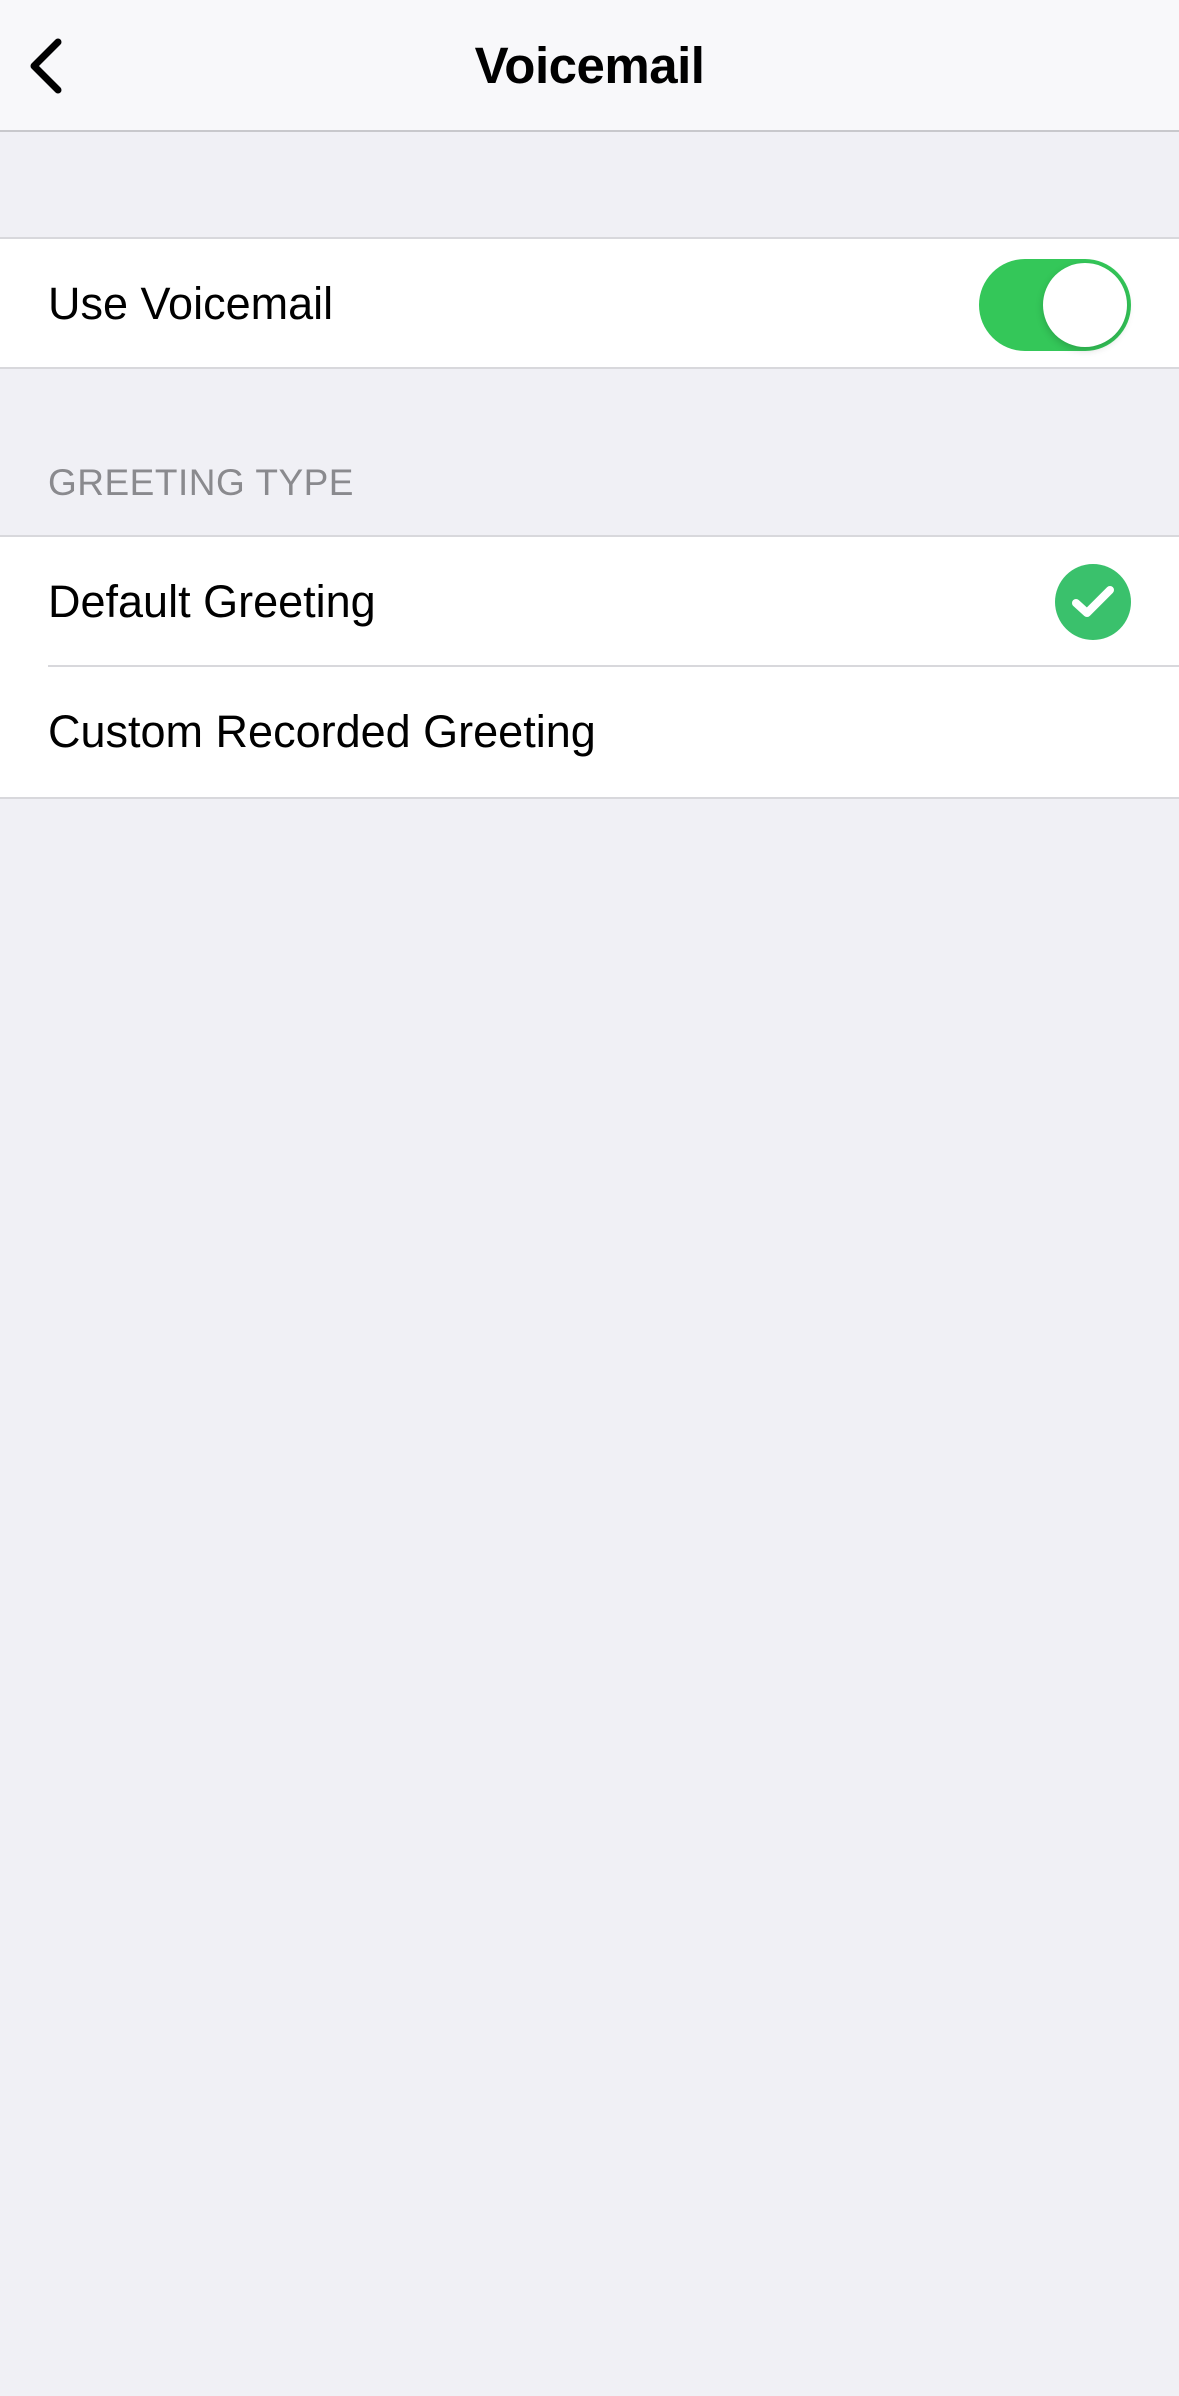 Image resolution: width=1179 pixels, height=2396 pixels. I want to click on toggle-knob, so click(1085, 305).